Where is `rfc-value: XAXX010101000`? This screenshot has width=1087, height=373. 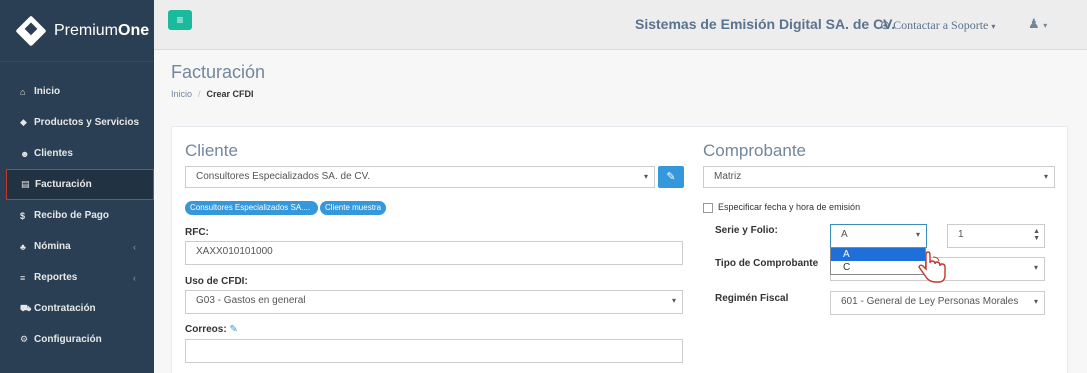
rfc-value: XAXX010101000 is located at coordinates (234, 251).